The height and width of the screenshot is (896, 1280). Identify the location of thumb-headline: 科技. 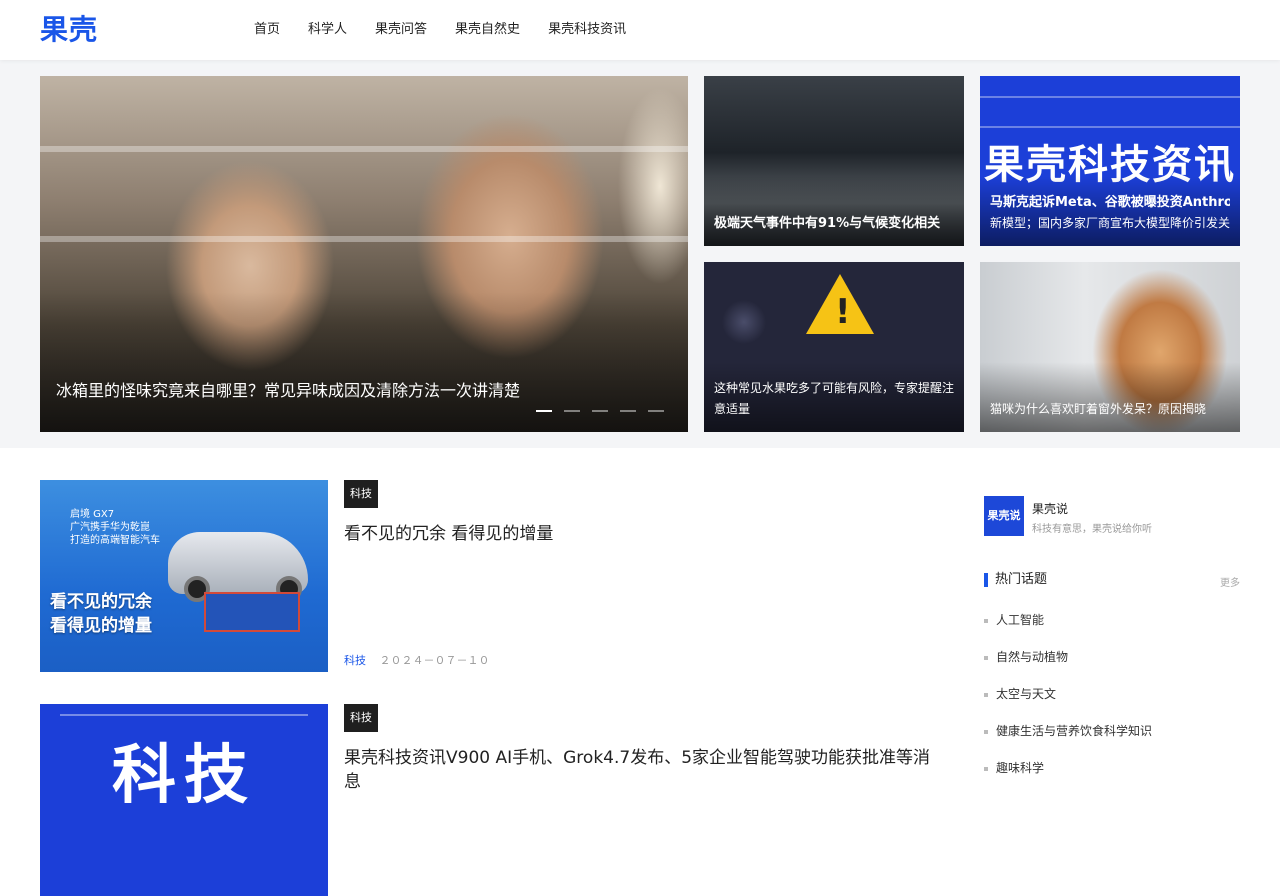
(184, 776).